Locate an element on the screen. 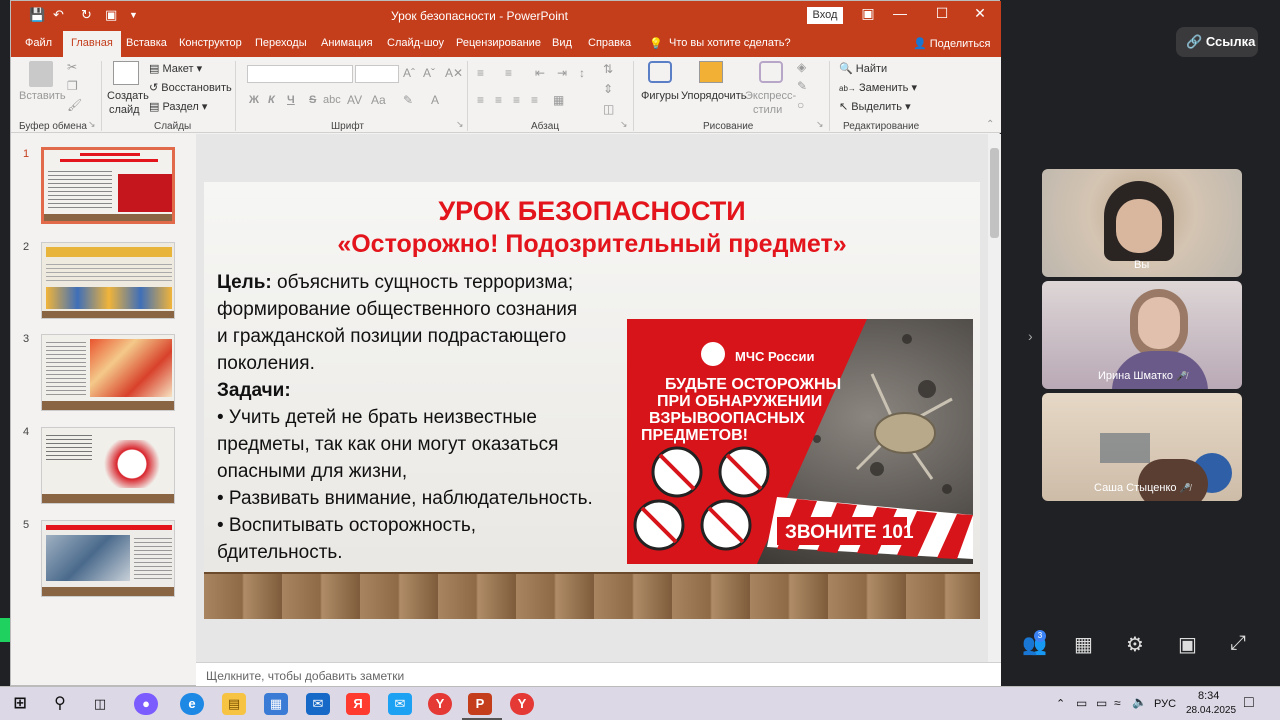 Image resolution: width=1280 pixels, height=720 pixels. save-icon: 💾 is located at coordinates (37, 15).